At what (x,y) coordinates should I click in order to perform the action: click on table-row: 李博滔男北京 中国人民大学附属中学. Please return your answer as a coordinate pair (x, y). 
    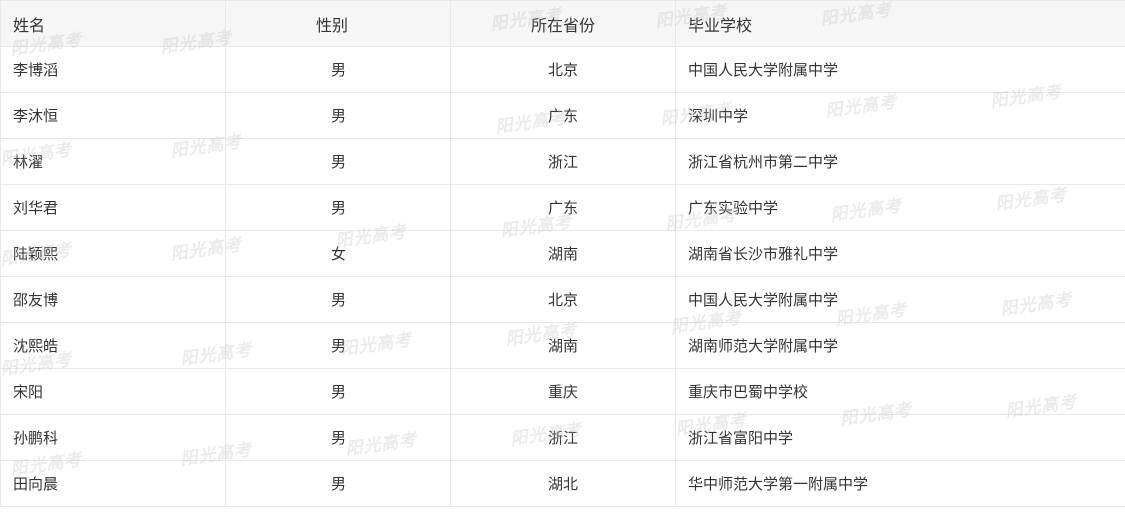
    Looking at the image, I should click on (562, 69).